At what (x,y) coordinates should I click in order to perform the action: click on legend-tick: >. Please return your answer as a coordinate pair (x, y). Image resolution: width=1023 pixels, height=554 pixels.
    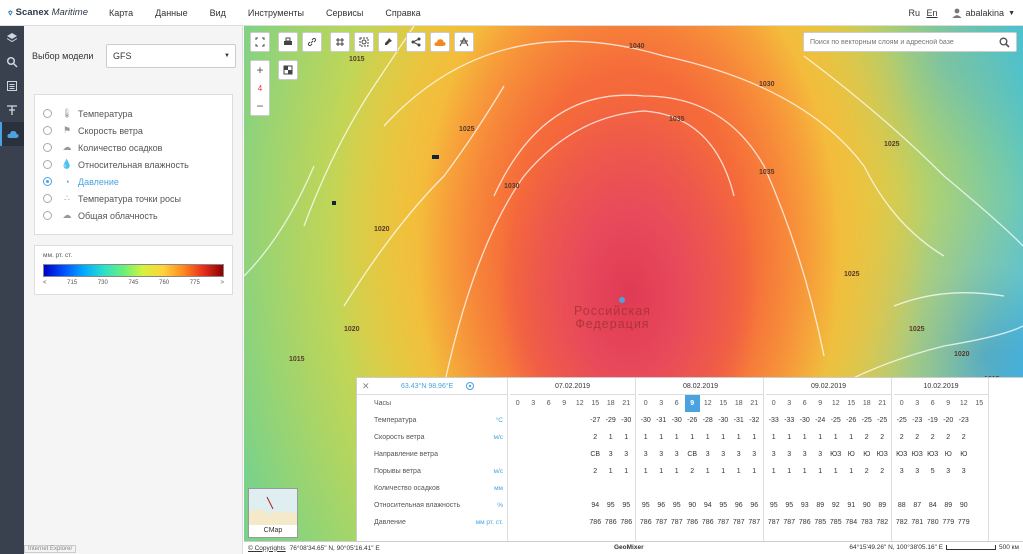
    Looking at the image, I should click on (222, 283).